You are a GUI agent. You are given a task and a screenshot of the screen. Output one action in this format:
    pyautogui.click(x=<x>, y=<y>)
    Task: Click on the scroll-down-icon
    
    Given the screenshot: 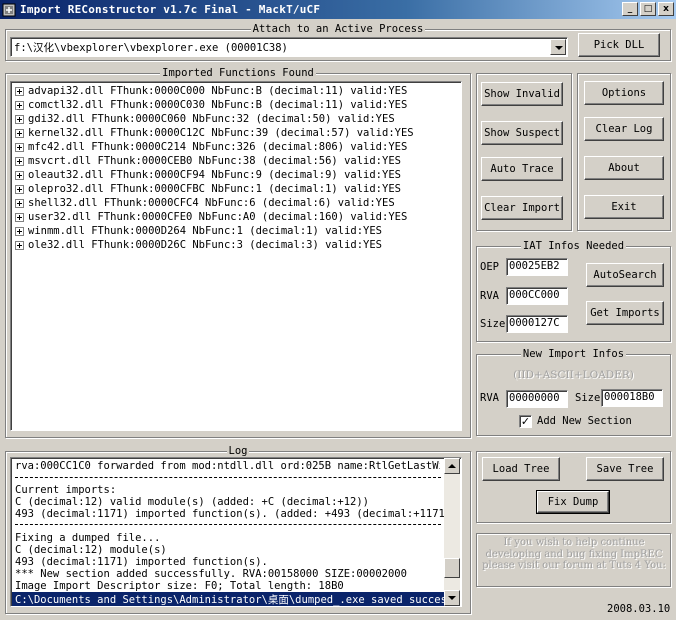 What is the action you would take?
    pyautogui.click(x=452, y=598)
    